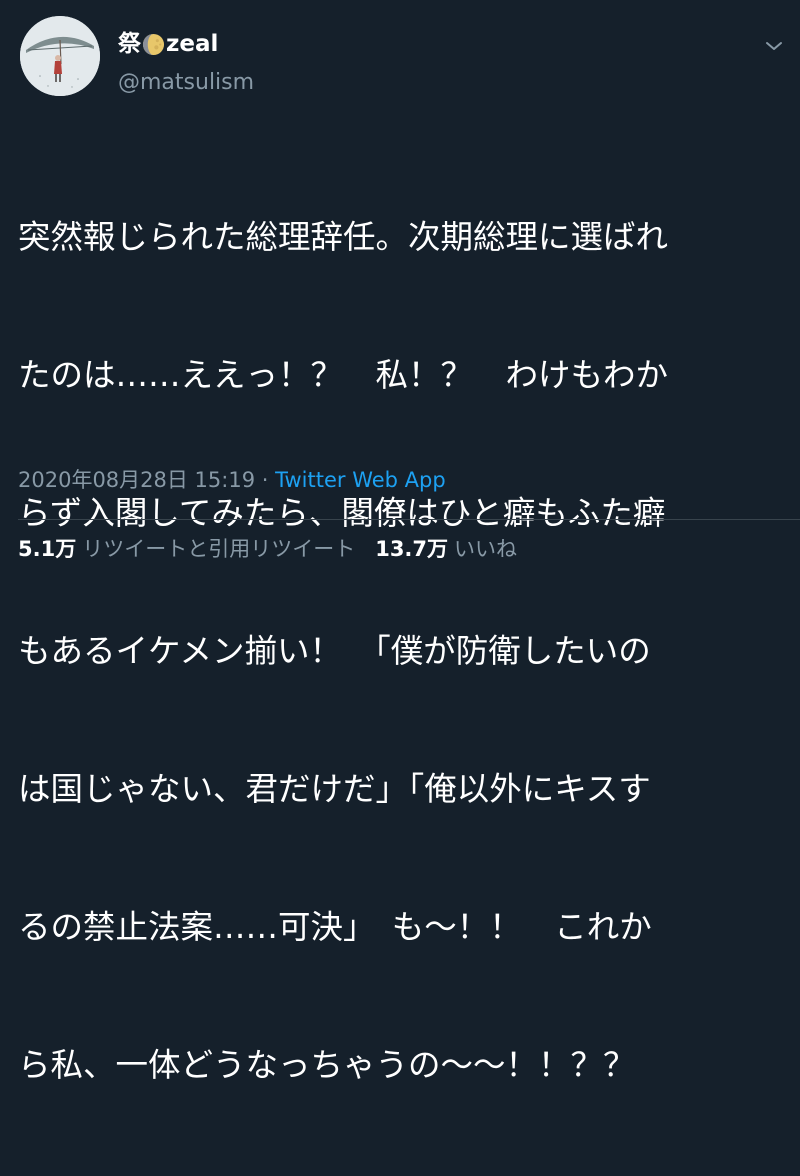  Describe the element at coordinates (409, 519) in the screenshot. I see `divider` at that location.